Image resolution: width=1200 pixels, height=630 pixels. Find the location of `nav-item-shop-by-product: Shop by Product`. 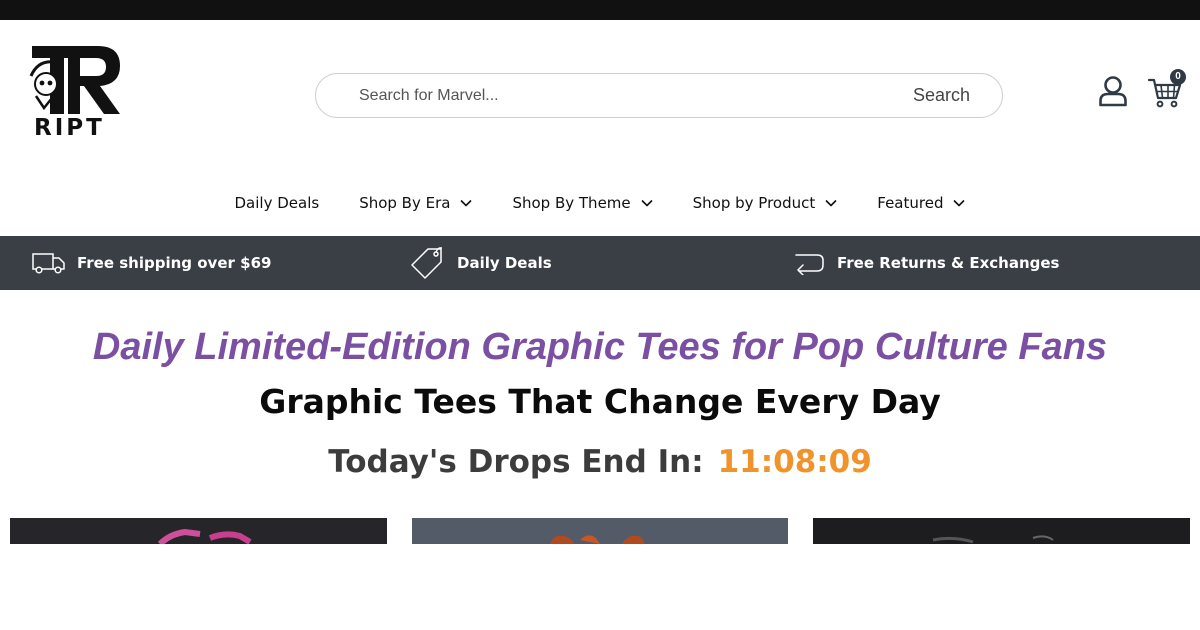

nav-item-shop-by-product: Shop by Product is located at coordinates (765, 203).